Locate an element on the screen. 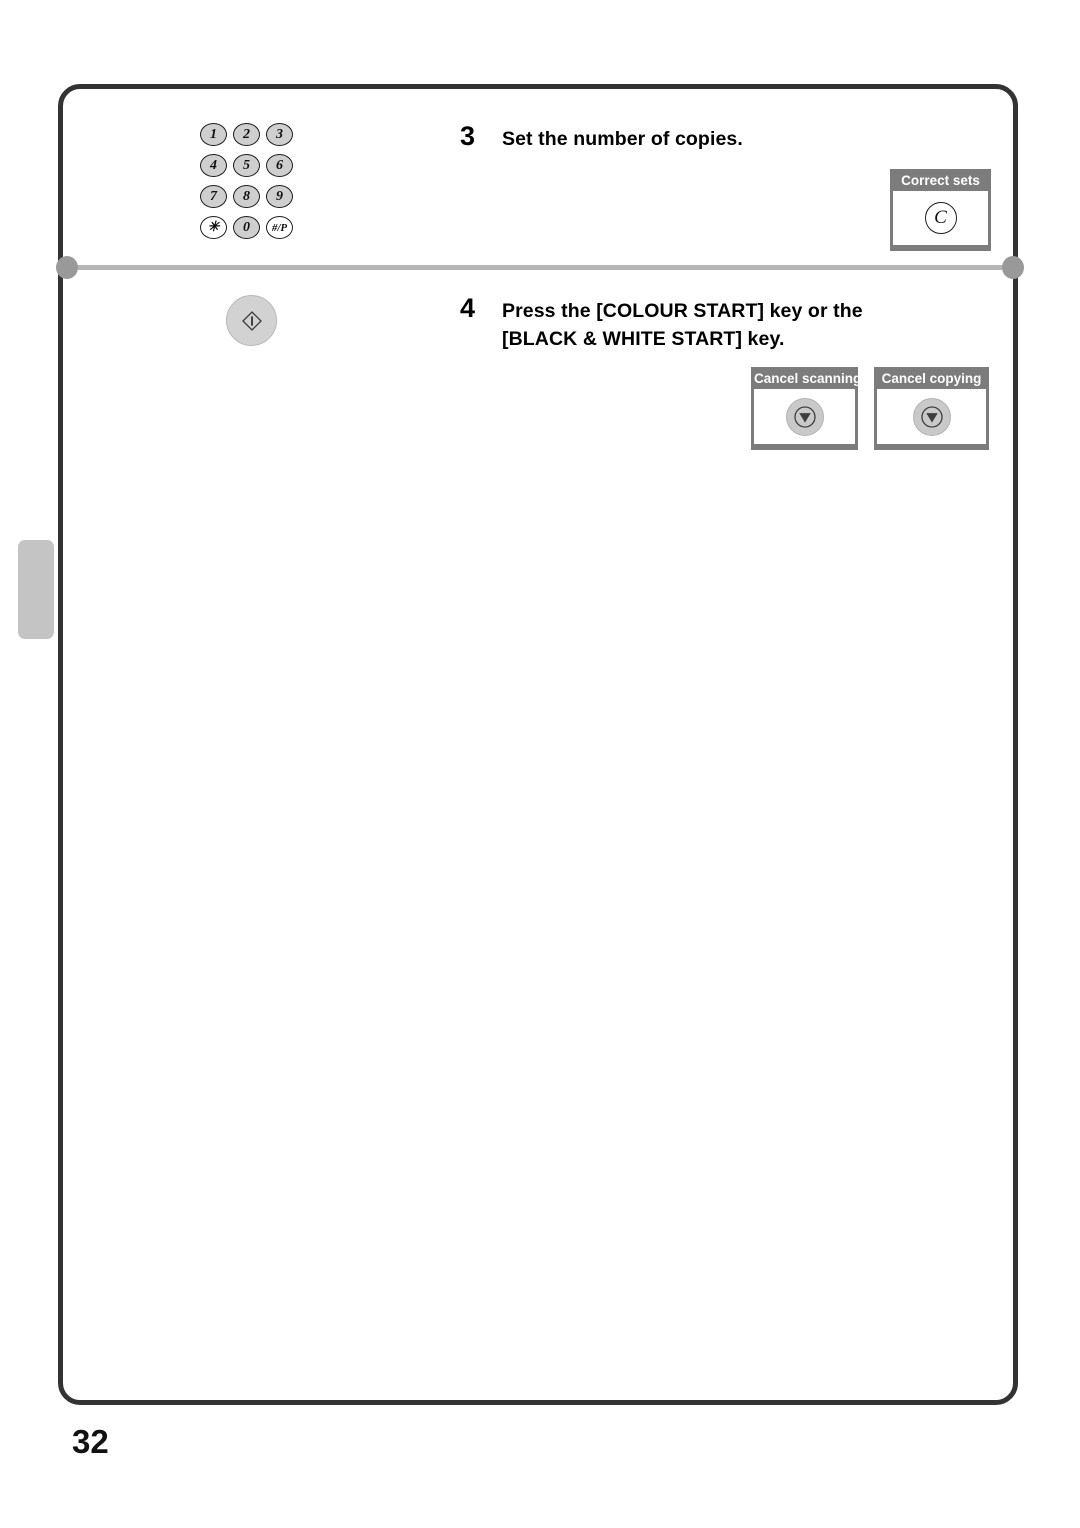  numeric-keypad: 1 2 3 4 5 6 7 8 9 ✳ 0 #/P is located at coordinates (249, 185).